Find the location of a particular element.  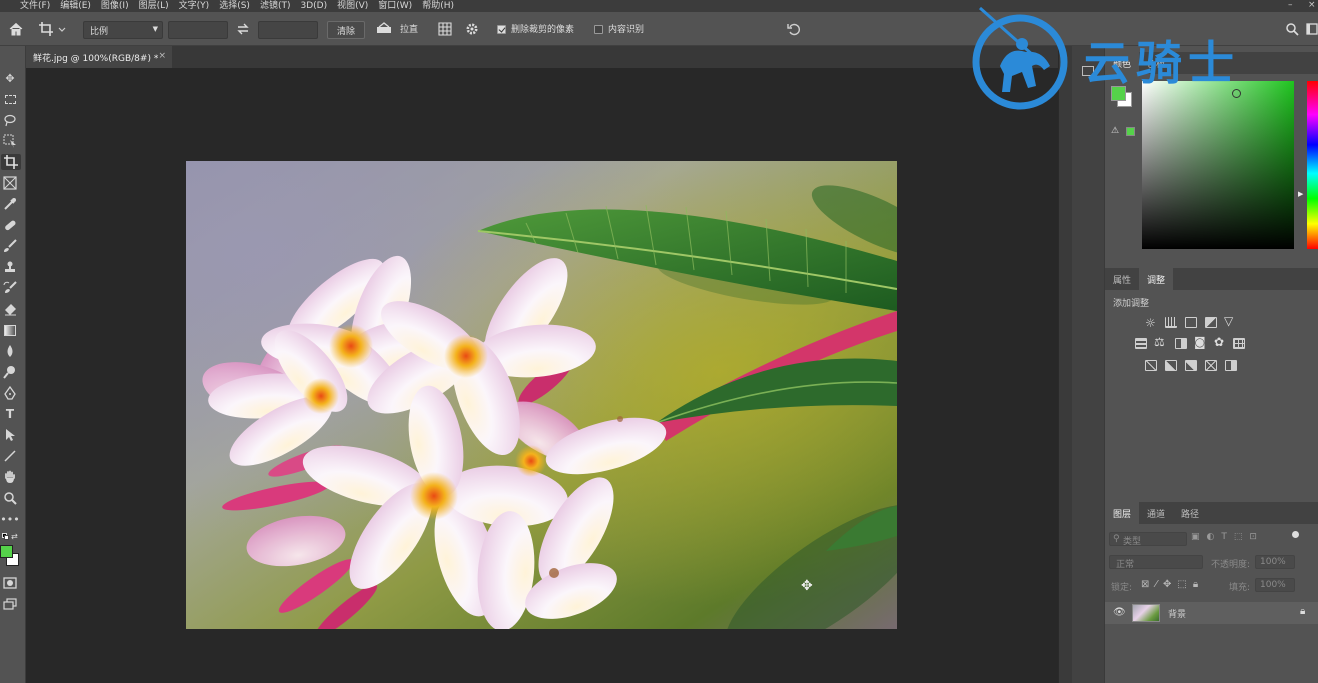

tab-adjustments: 调整 is located at coordinates (1156, 279).